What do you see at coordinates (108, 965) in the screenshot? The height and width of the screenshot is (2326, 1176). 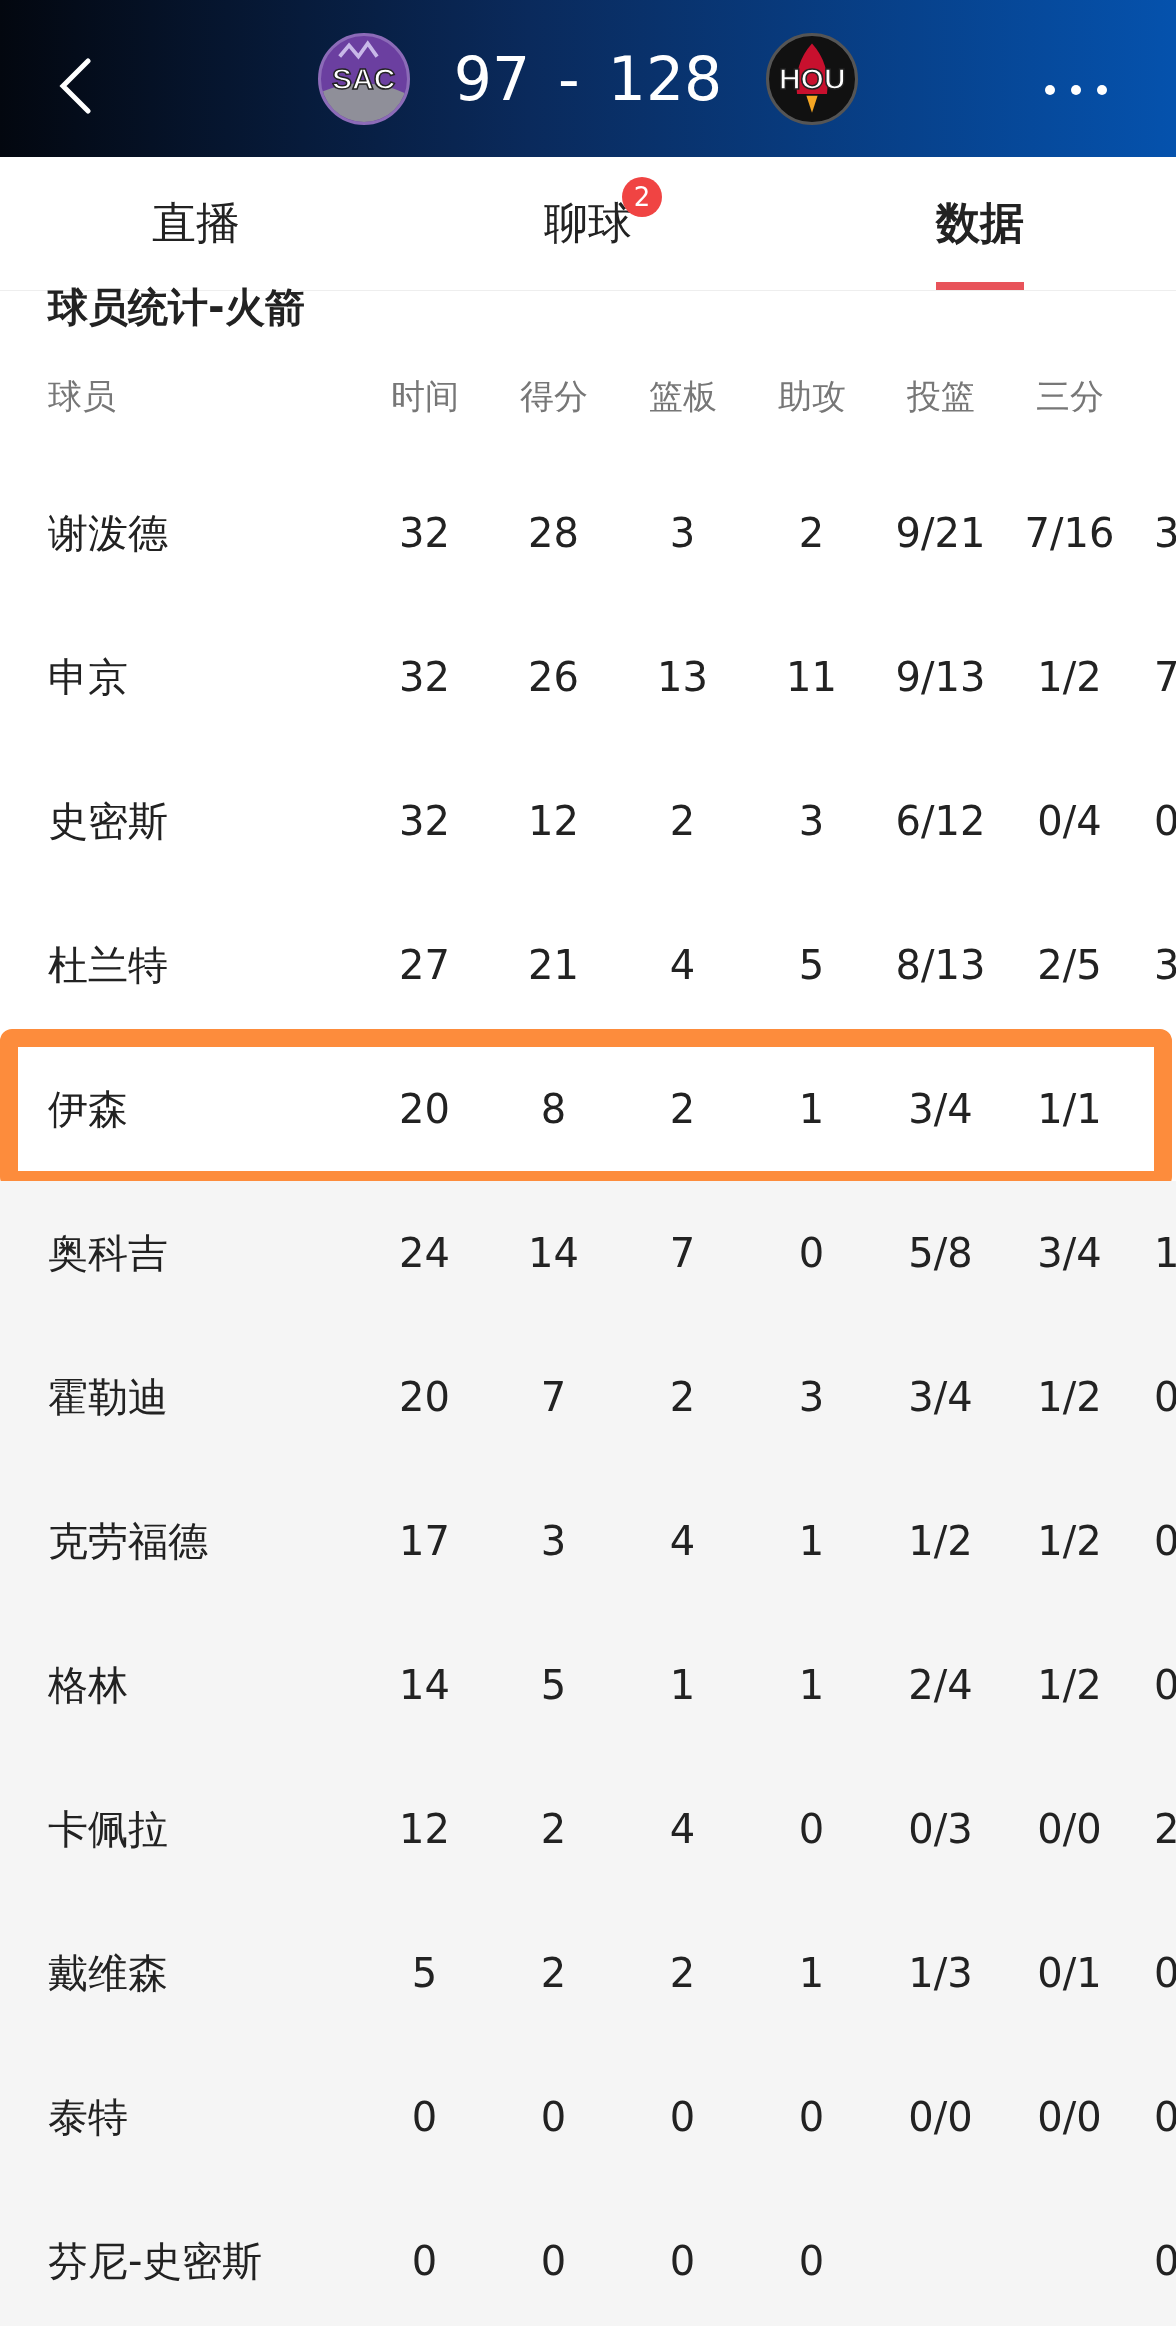 I see `player-name: 杜兰特` at bounding box center [108, 965].